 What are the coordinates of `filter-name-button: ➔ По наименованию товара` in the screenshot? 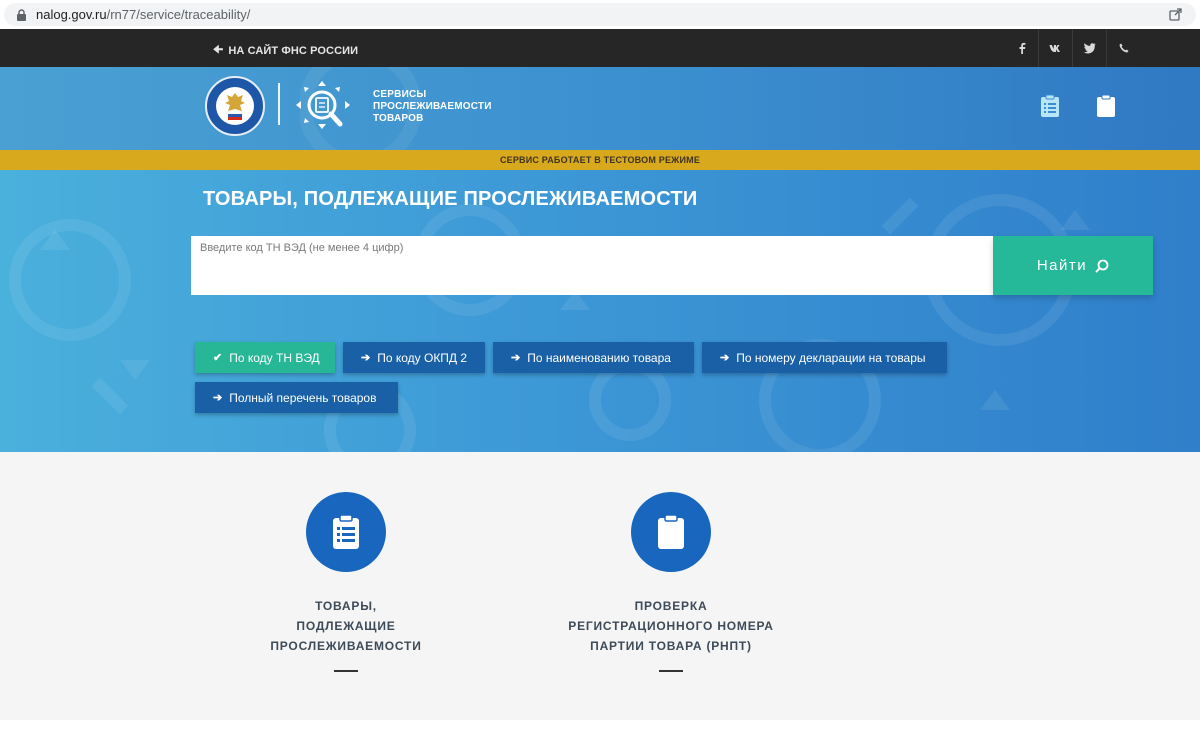 It's located at (593, 357).